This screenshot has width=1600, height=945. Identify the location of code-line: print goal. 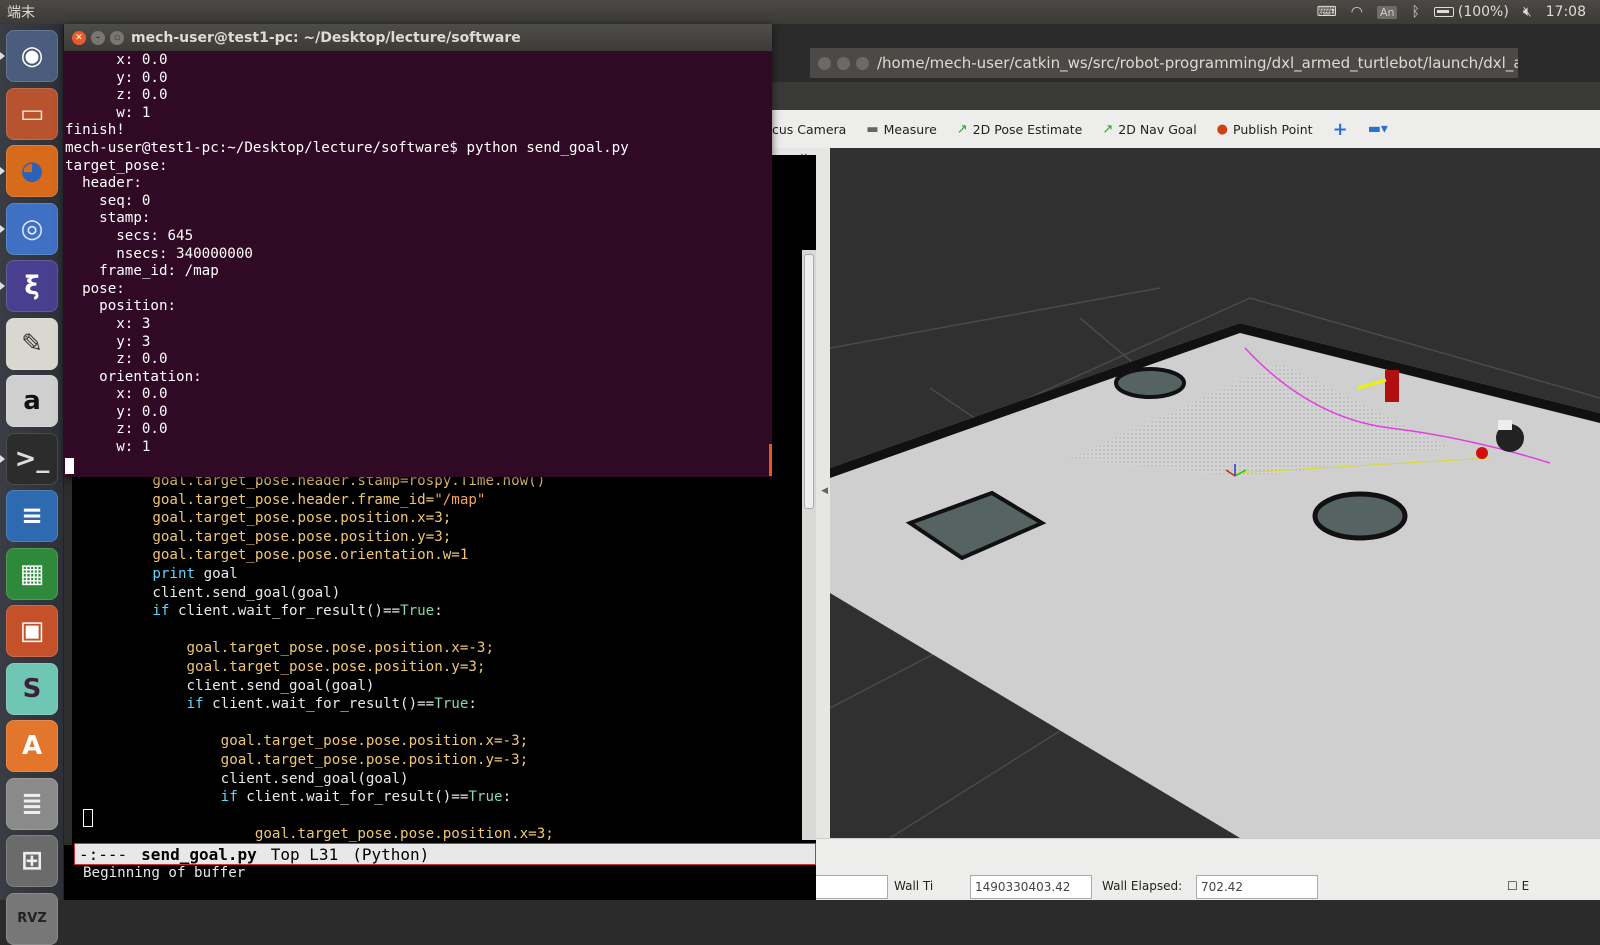
(440, 574).